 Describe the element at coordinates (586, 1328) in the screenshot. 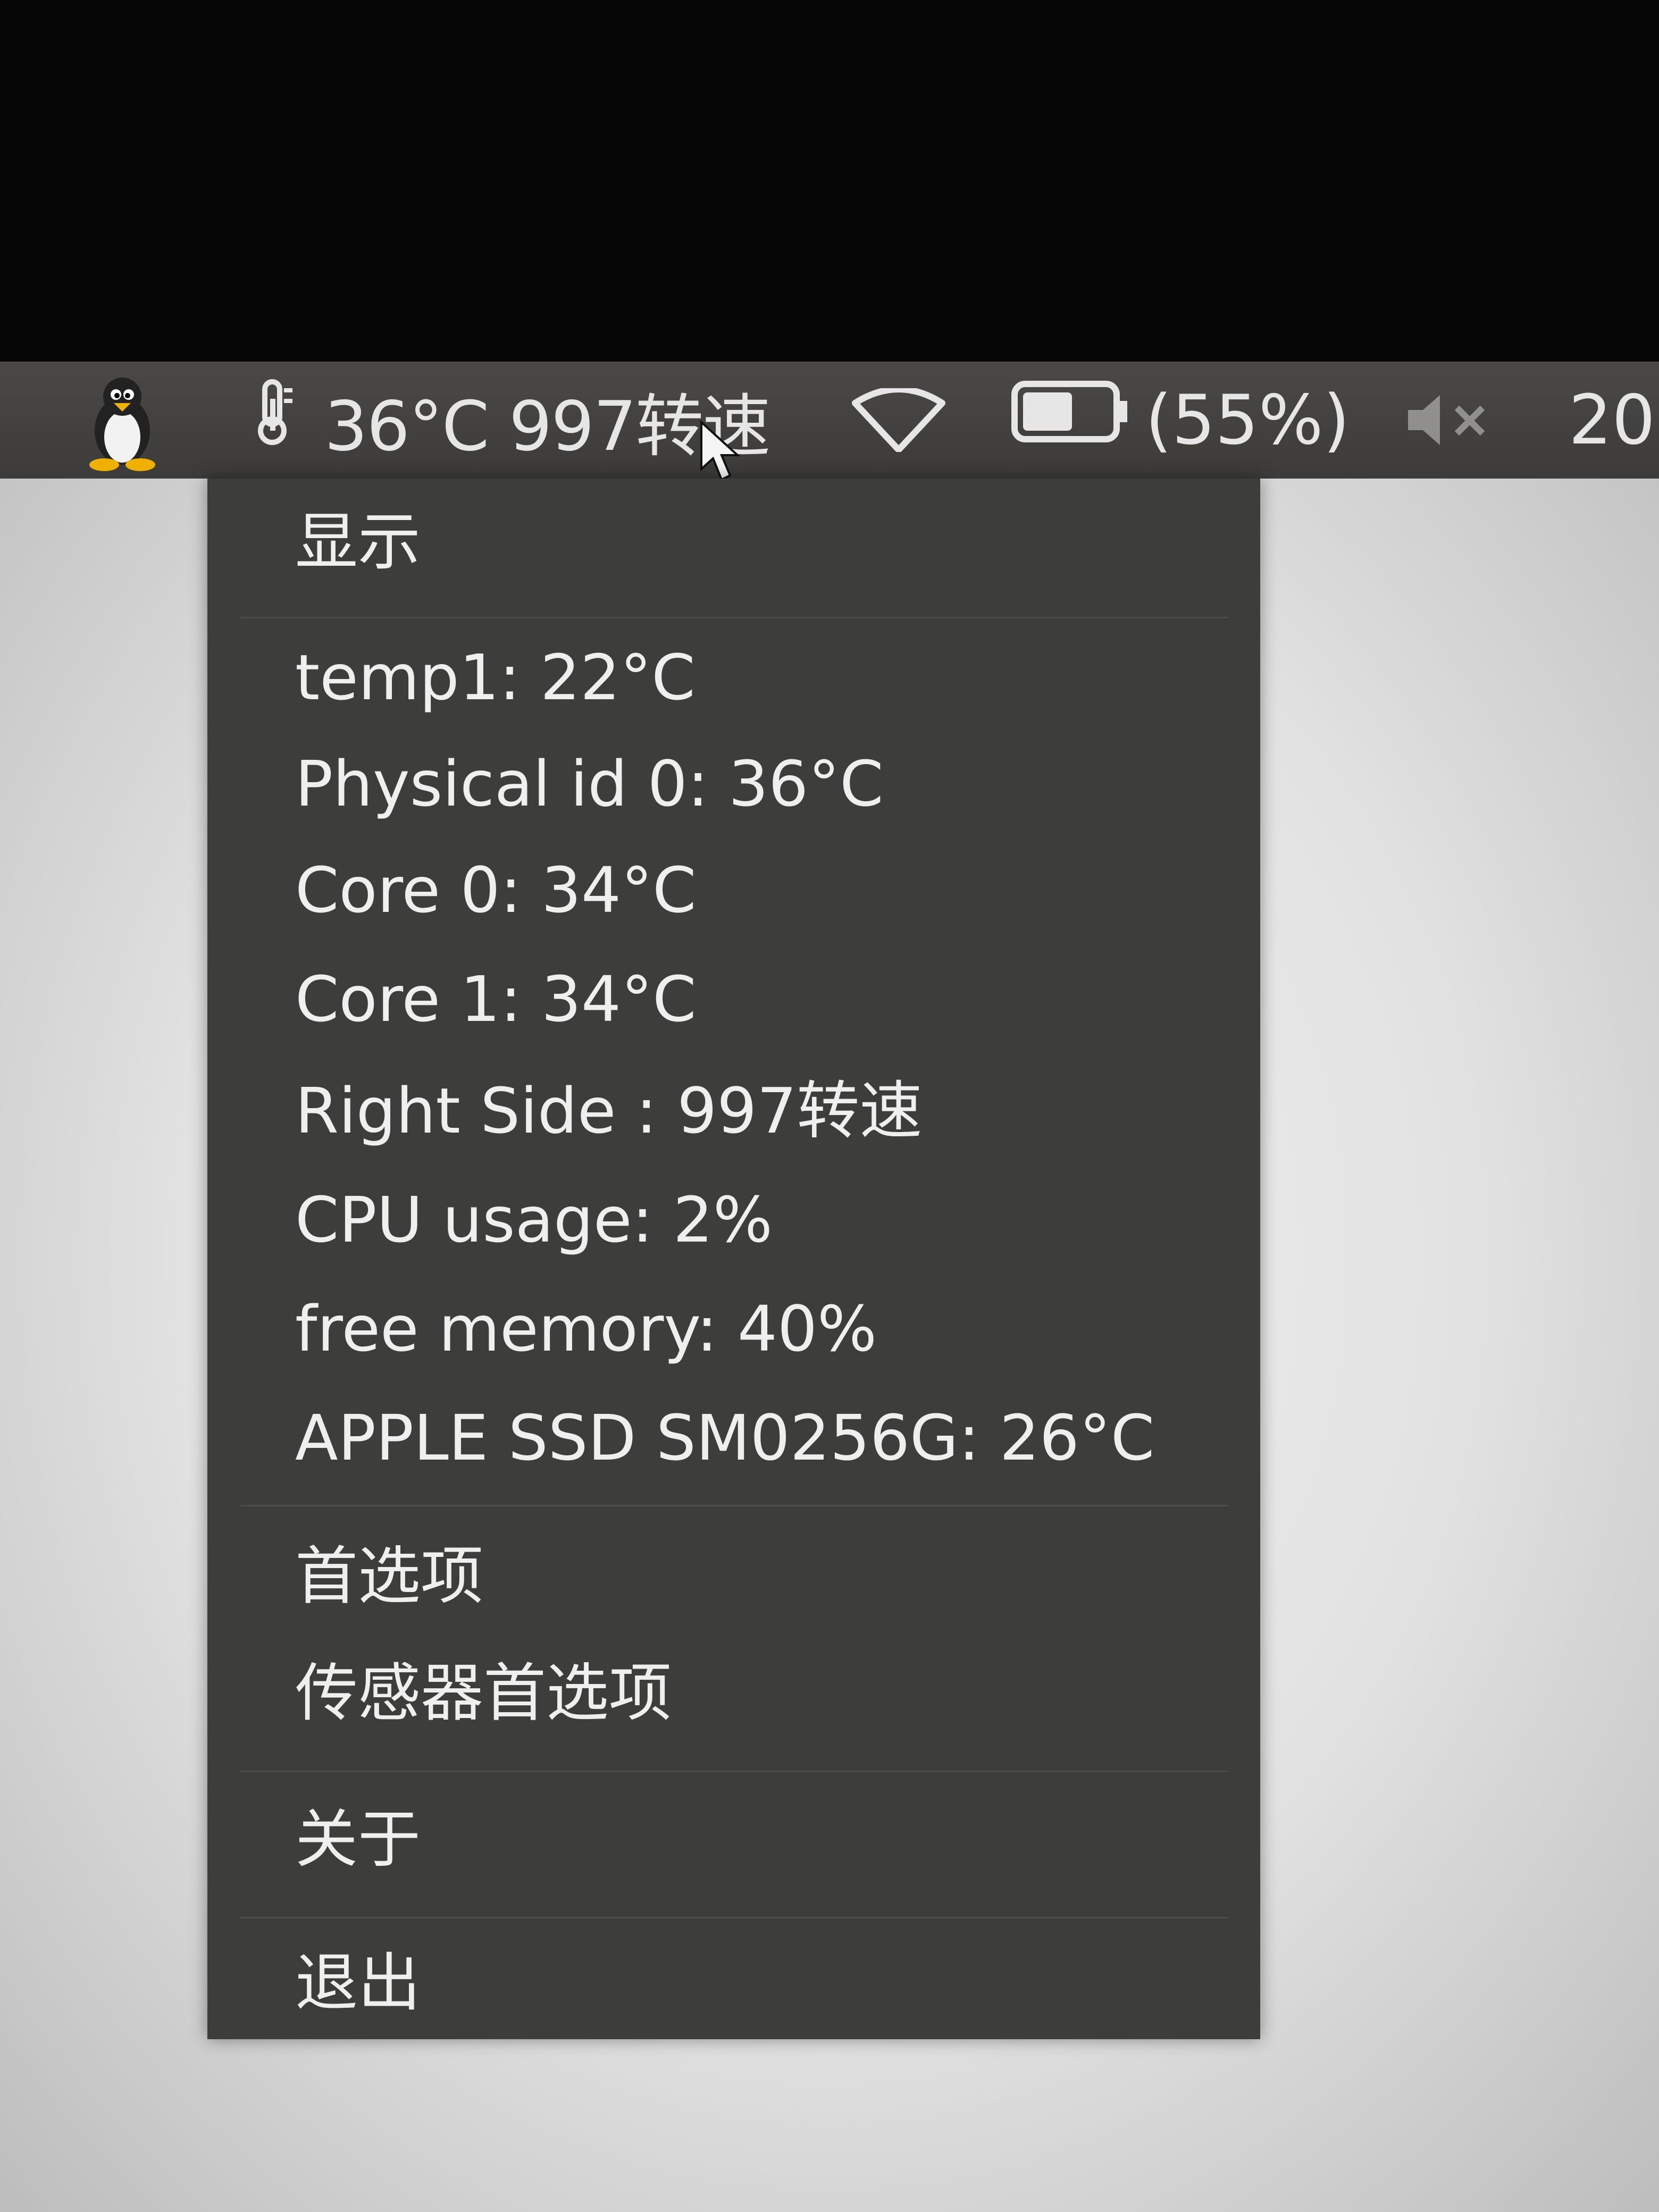

I see `sensor-item-free-memory: free memory: 40%` at that location.